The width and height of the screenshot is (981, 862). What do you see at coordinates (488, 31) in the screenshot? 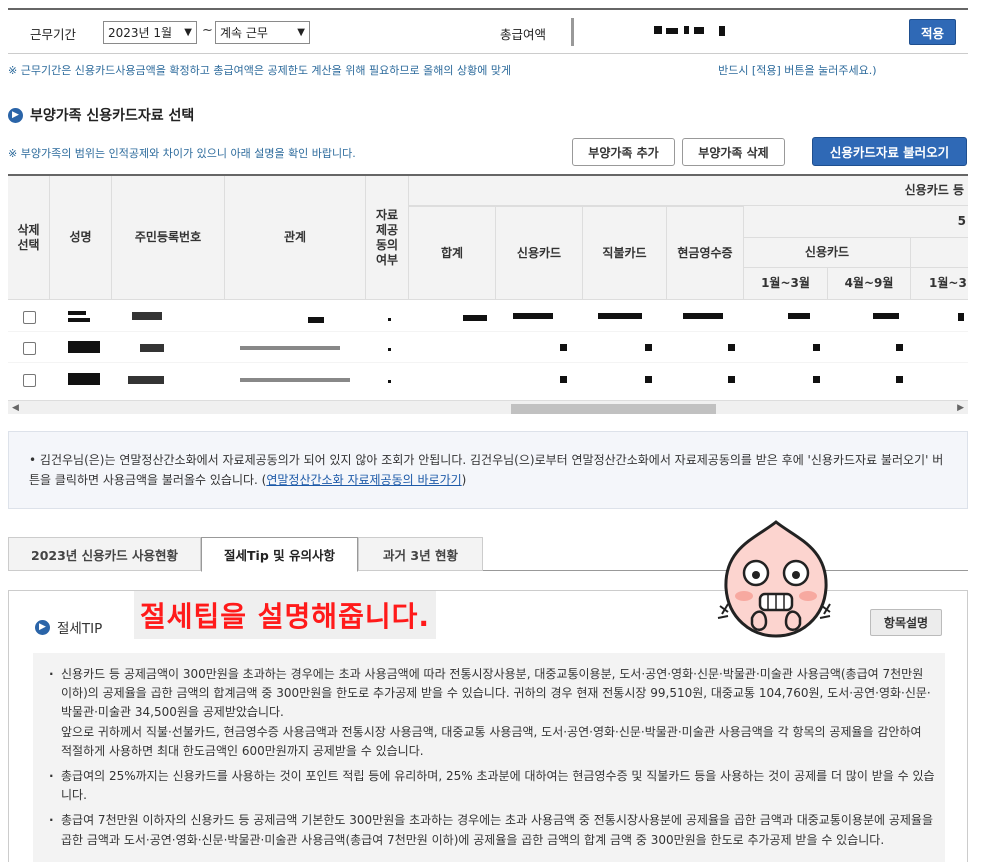
I see `work-period-filter-bar: 근무기간 2023년 1월 ▼ ~ 계속 근무 ▼ 총급여액 적용` at bounding box center [488, 31].